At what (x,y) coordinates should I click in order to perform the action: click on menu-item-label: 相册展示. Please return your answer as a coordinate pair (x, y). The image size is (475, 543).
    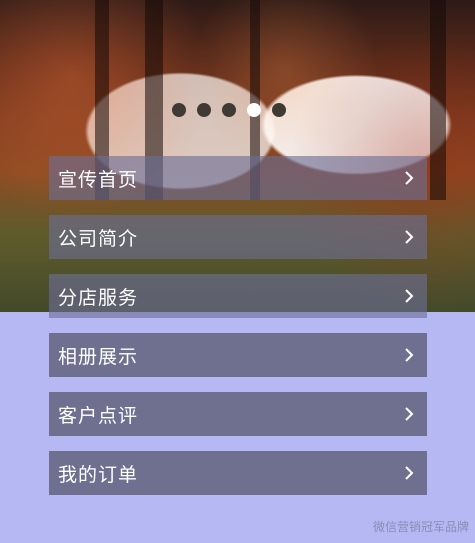
    Looking at the image, I should click on (98, 356).